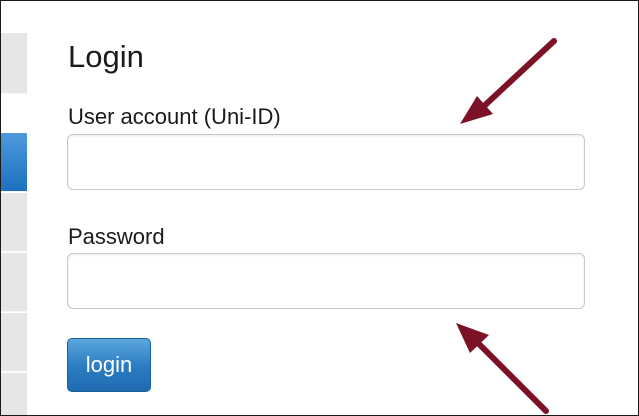 This screenshot has width=639, height=416. I want to click on arrow-to-password-field, so click(502, 368).